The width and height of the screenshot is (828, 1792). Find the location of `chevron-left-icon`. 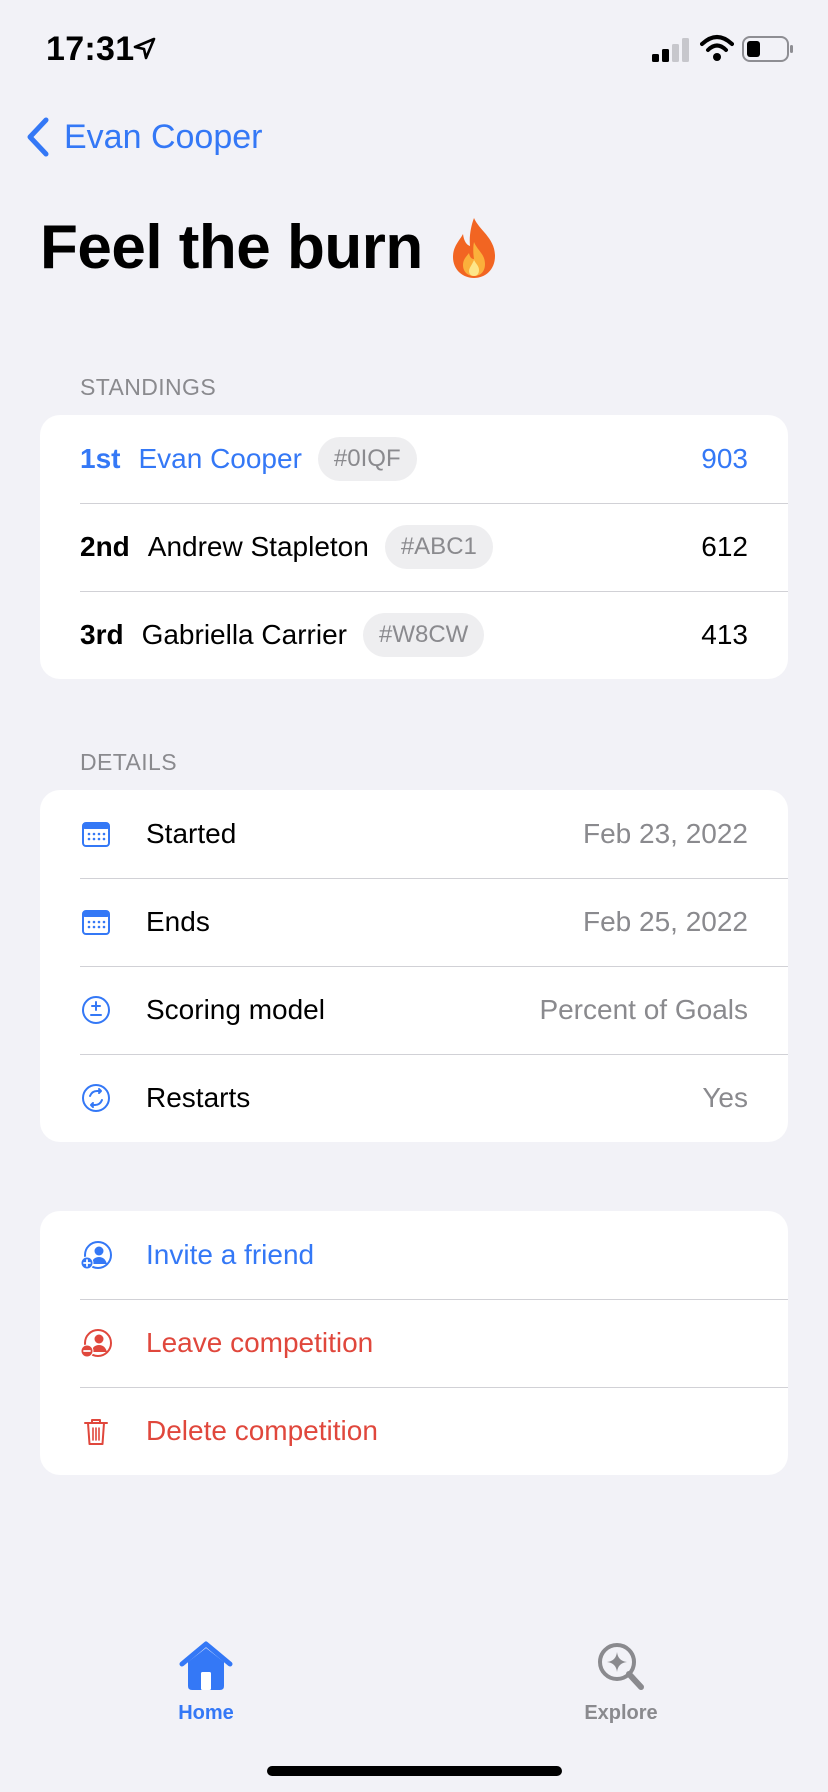

chevron-left-icon is located at coordinates (38, 137).